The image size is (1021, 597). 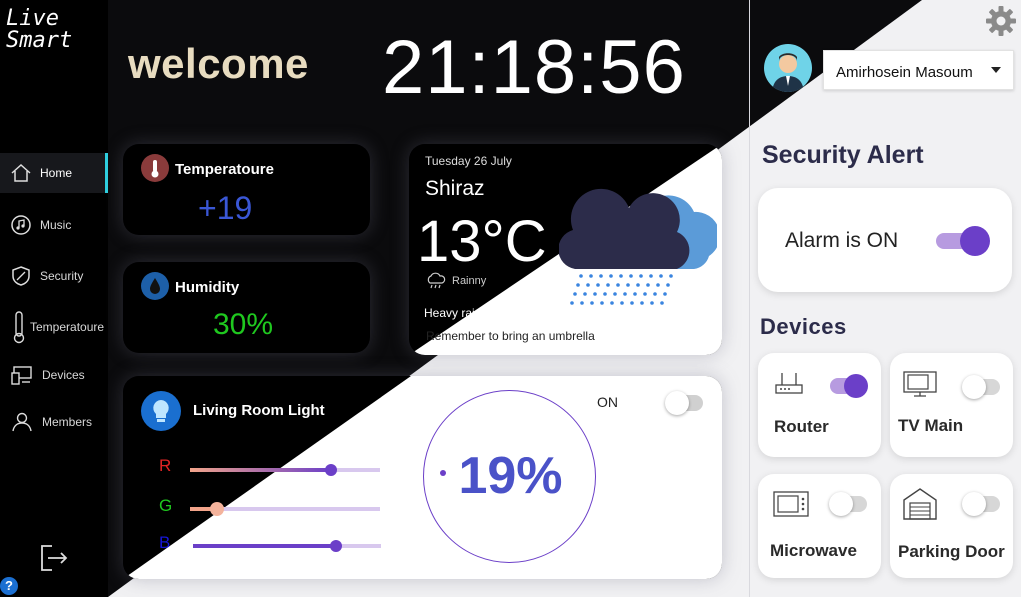 What do you see at coordinates (791, 504) in the screenshot?
I see `microwave-icon` at bounding box center [791, 504].